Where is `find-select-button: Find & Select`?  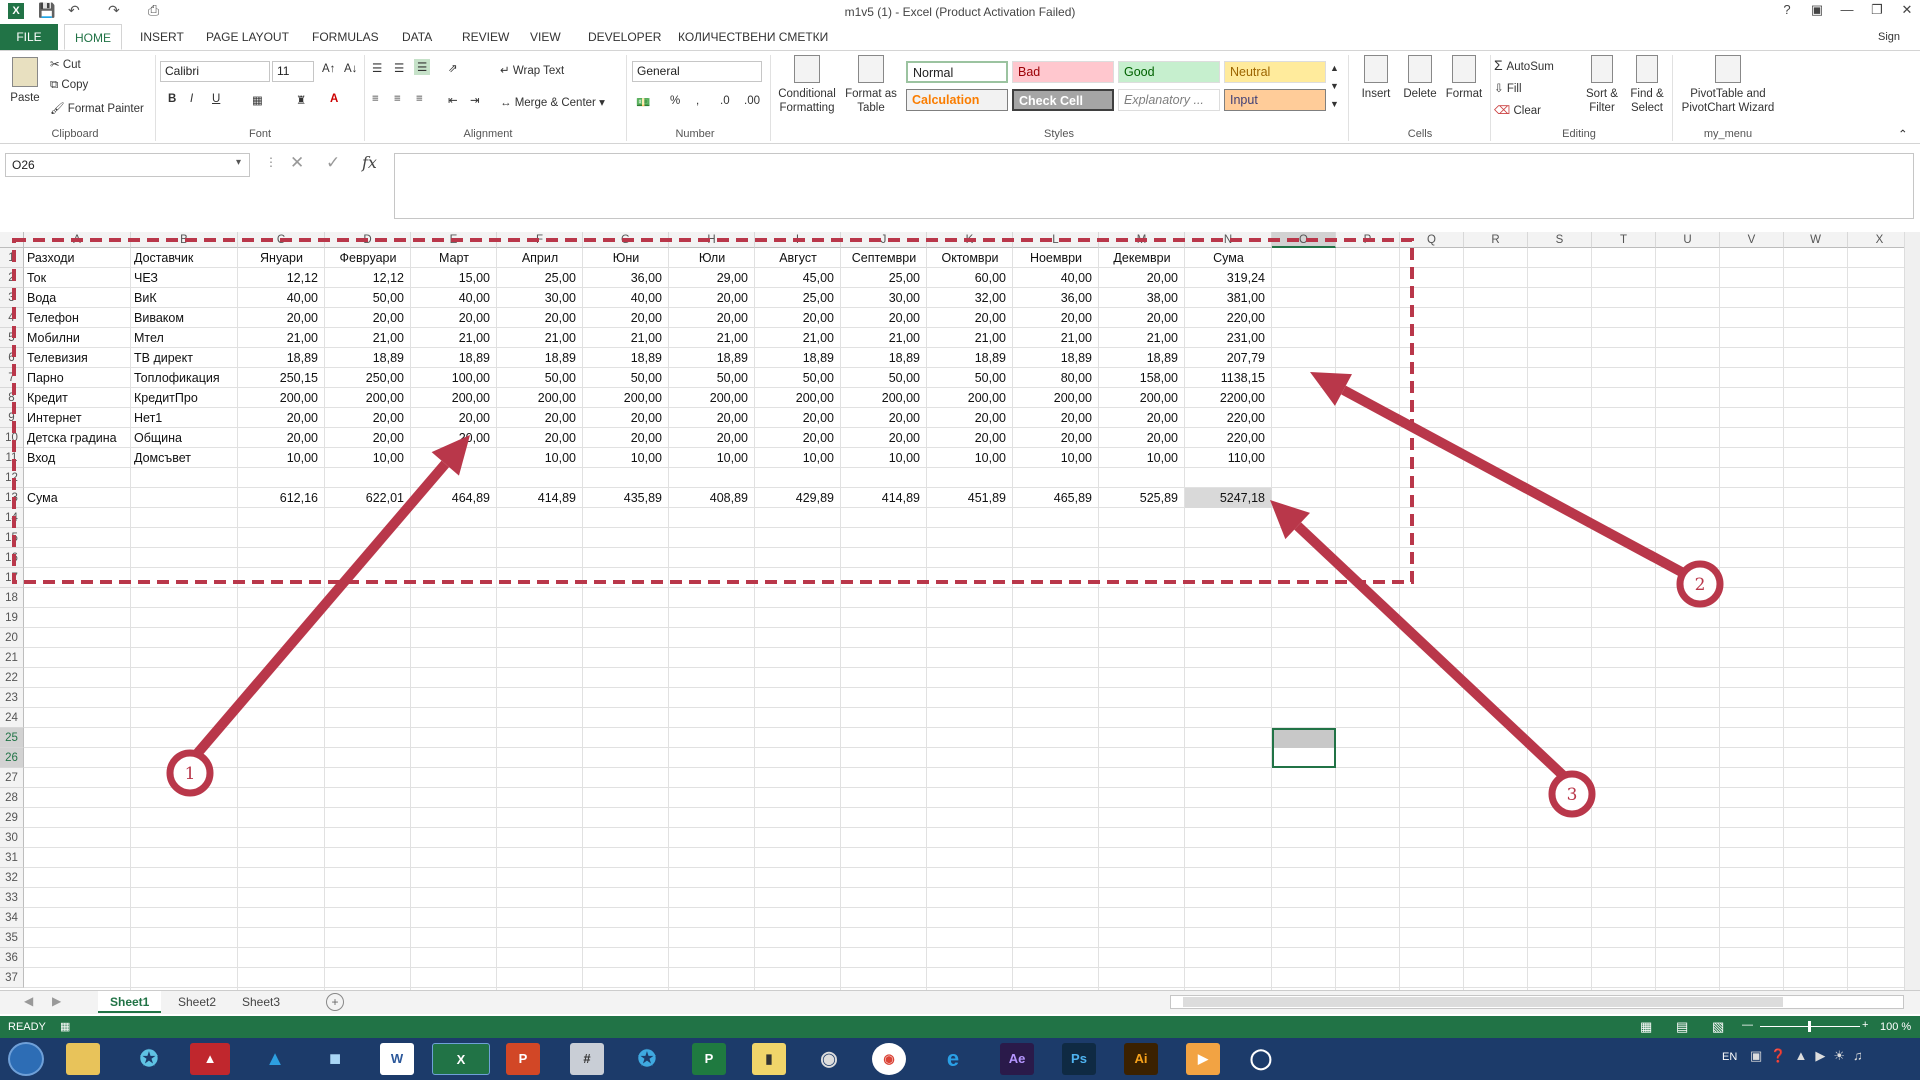
find-select-button: Find & Select is located at coordinates (1647, 85).